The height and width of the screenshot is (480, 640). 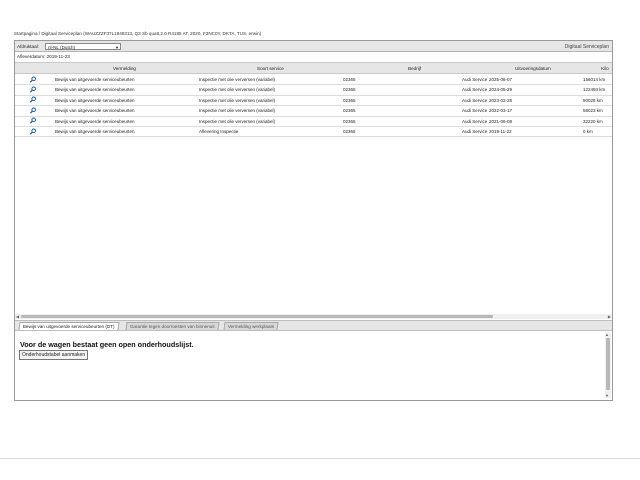 I want to click on vertical-scroll-thumb, so click(x=608, y=364).